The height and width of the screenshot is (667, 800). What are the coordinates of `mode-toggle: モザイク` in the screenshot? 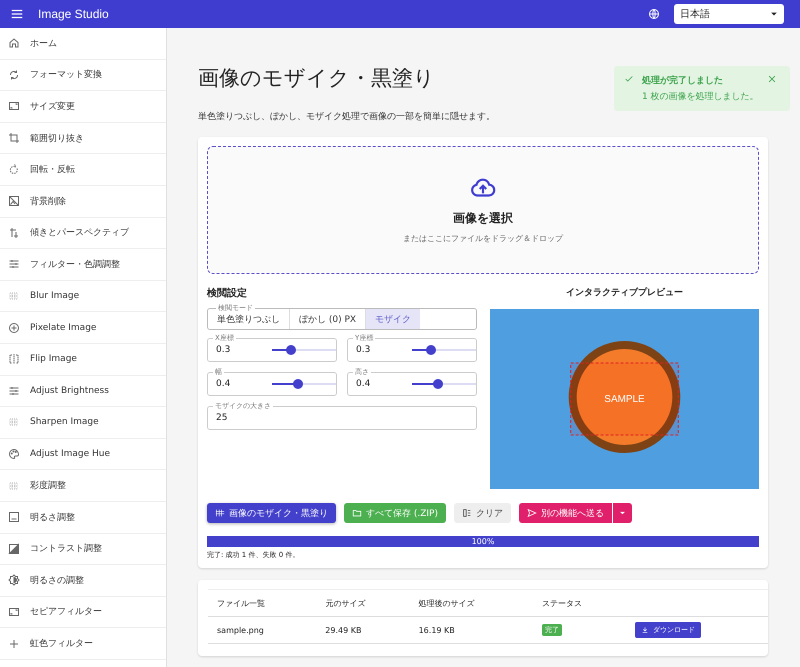 It's located at (393, 319).